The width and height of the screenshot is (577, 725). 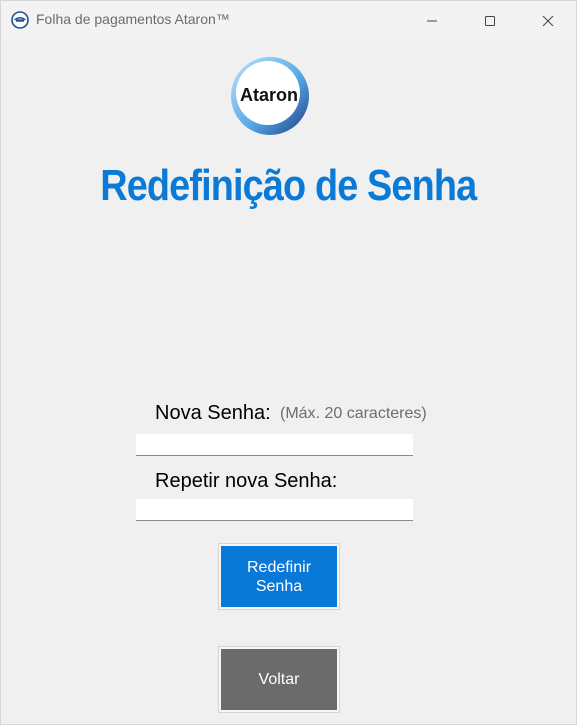 What do you see at coordinates (133, 19) in the screenshot?
I see `window-title: Folha de pagamentos Ataron™` at bounding box center [133, 19].